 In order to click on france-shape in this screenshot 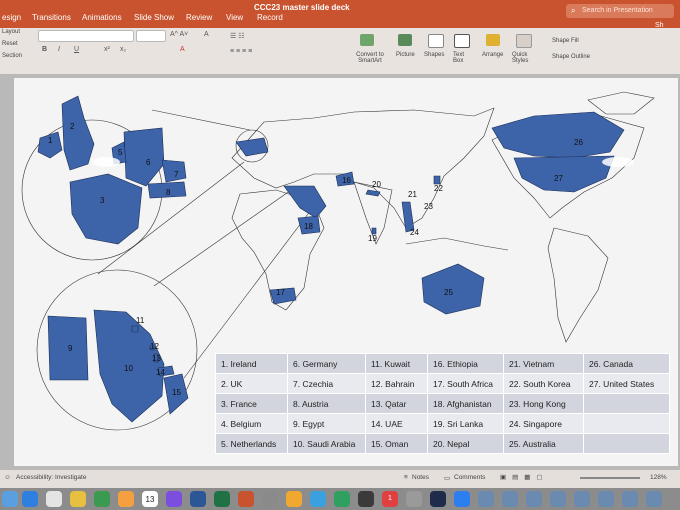, I will do `click(106, 209)`.